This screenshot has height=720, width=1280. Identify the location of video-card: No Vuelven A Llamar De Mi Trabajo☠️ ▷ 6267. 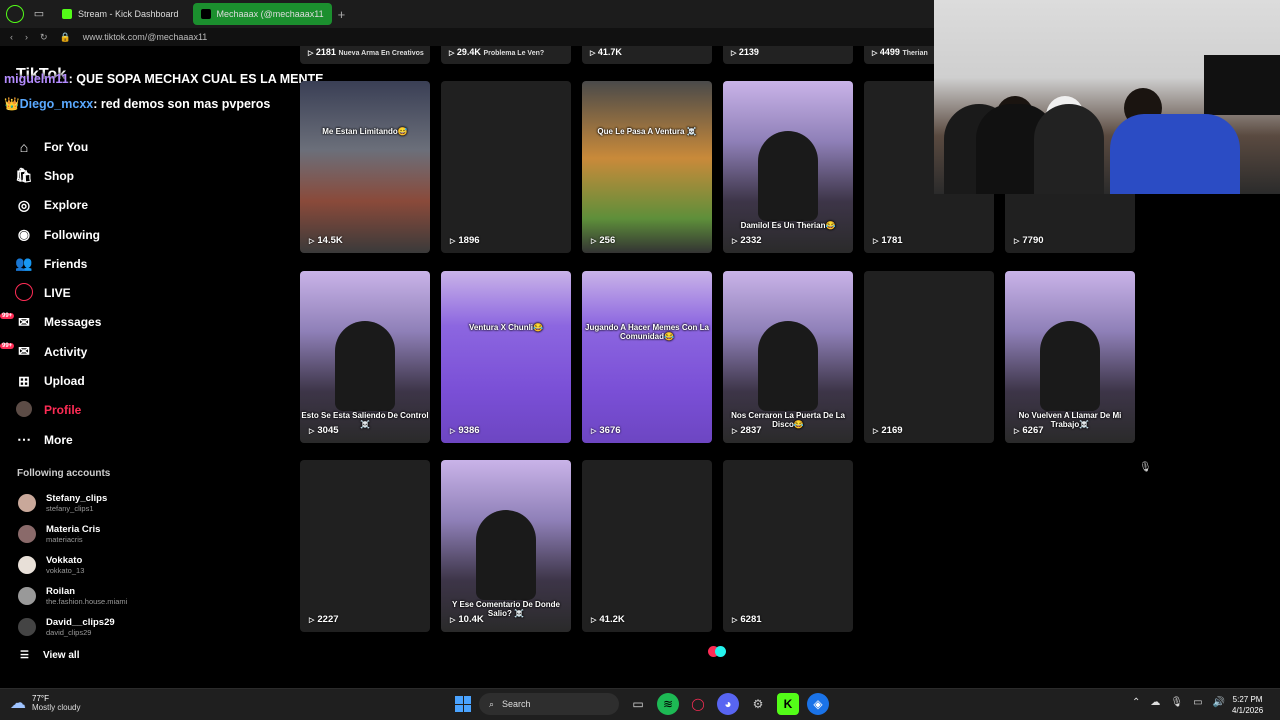
(1070, 357).